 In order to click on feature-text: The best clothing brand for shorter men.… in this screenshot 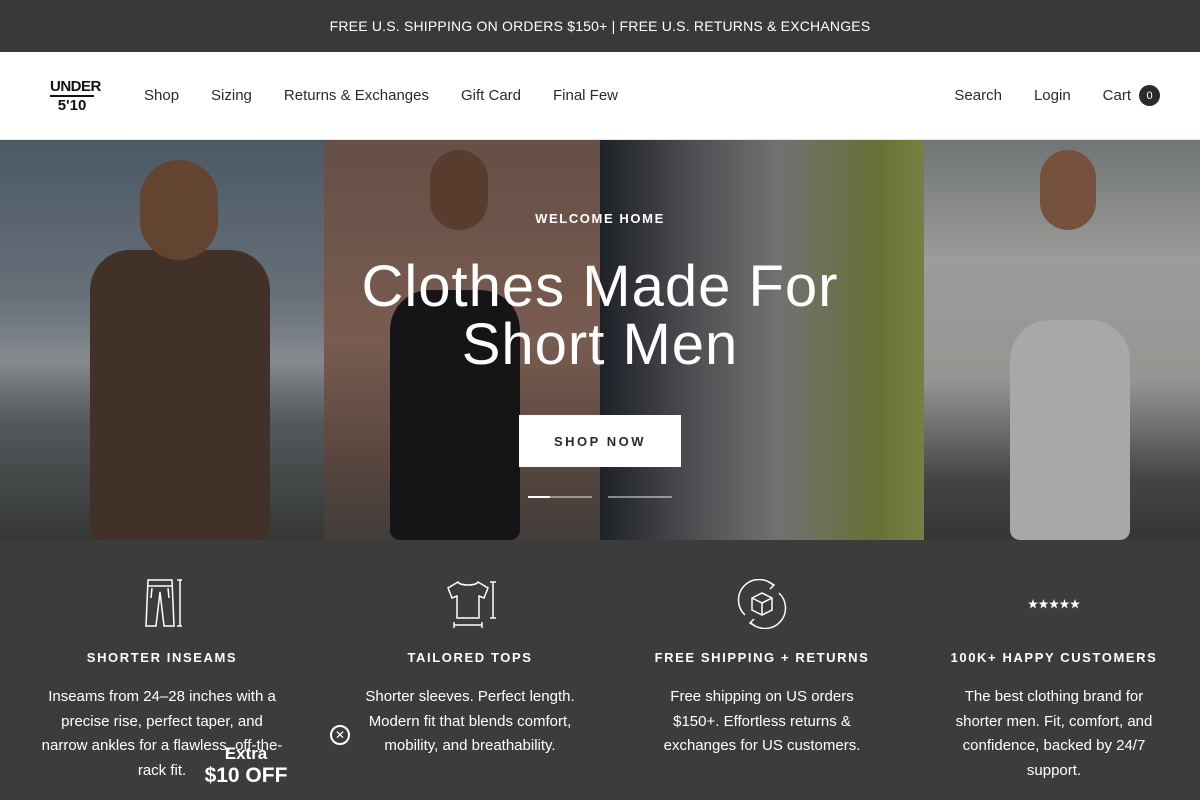, I will do `click(1054, 733)`.